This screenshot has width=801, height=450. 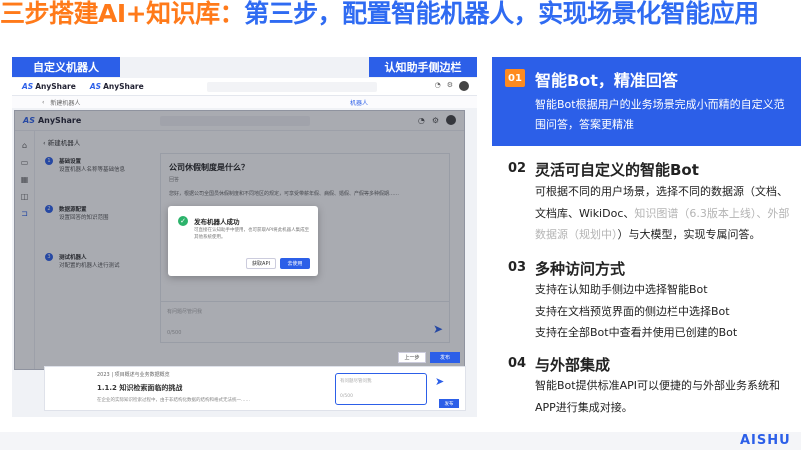 What do you see at coordinates (445, 357) in the screenshot?
I see `publish-button: 发布` at bounding box center [445, 357].